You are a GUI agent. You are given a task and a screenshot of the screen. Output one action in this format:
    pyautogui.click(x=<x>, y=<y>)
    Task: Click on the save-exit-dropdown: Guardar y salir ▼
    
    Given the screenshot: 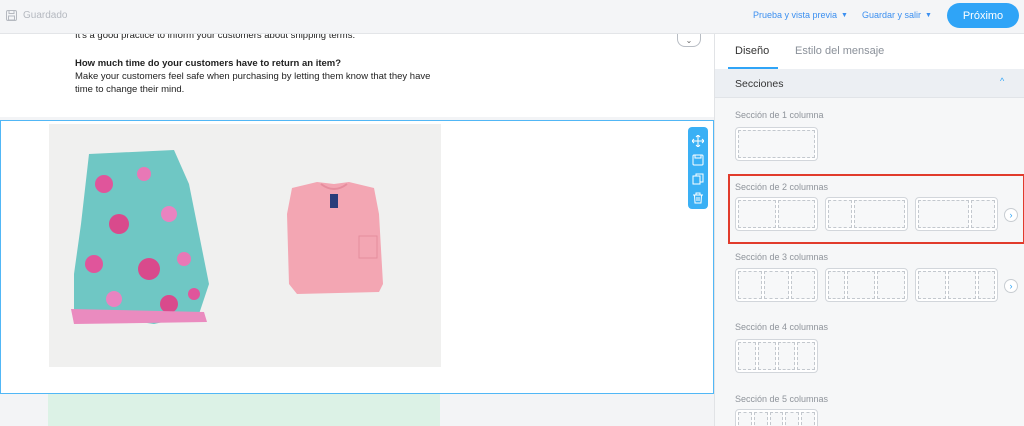 What is the action you would take?
    pyautogui.click(x=897, y=15)
    